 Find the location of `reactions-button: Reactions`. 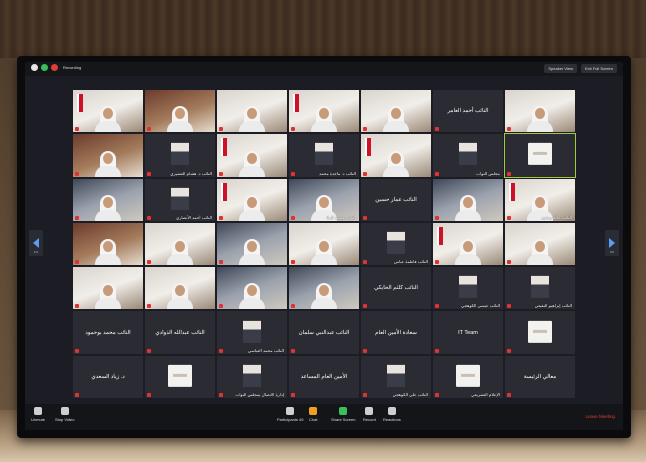

reactions-button: Reactions is located at coordinates (392, 414).